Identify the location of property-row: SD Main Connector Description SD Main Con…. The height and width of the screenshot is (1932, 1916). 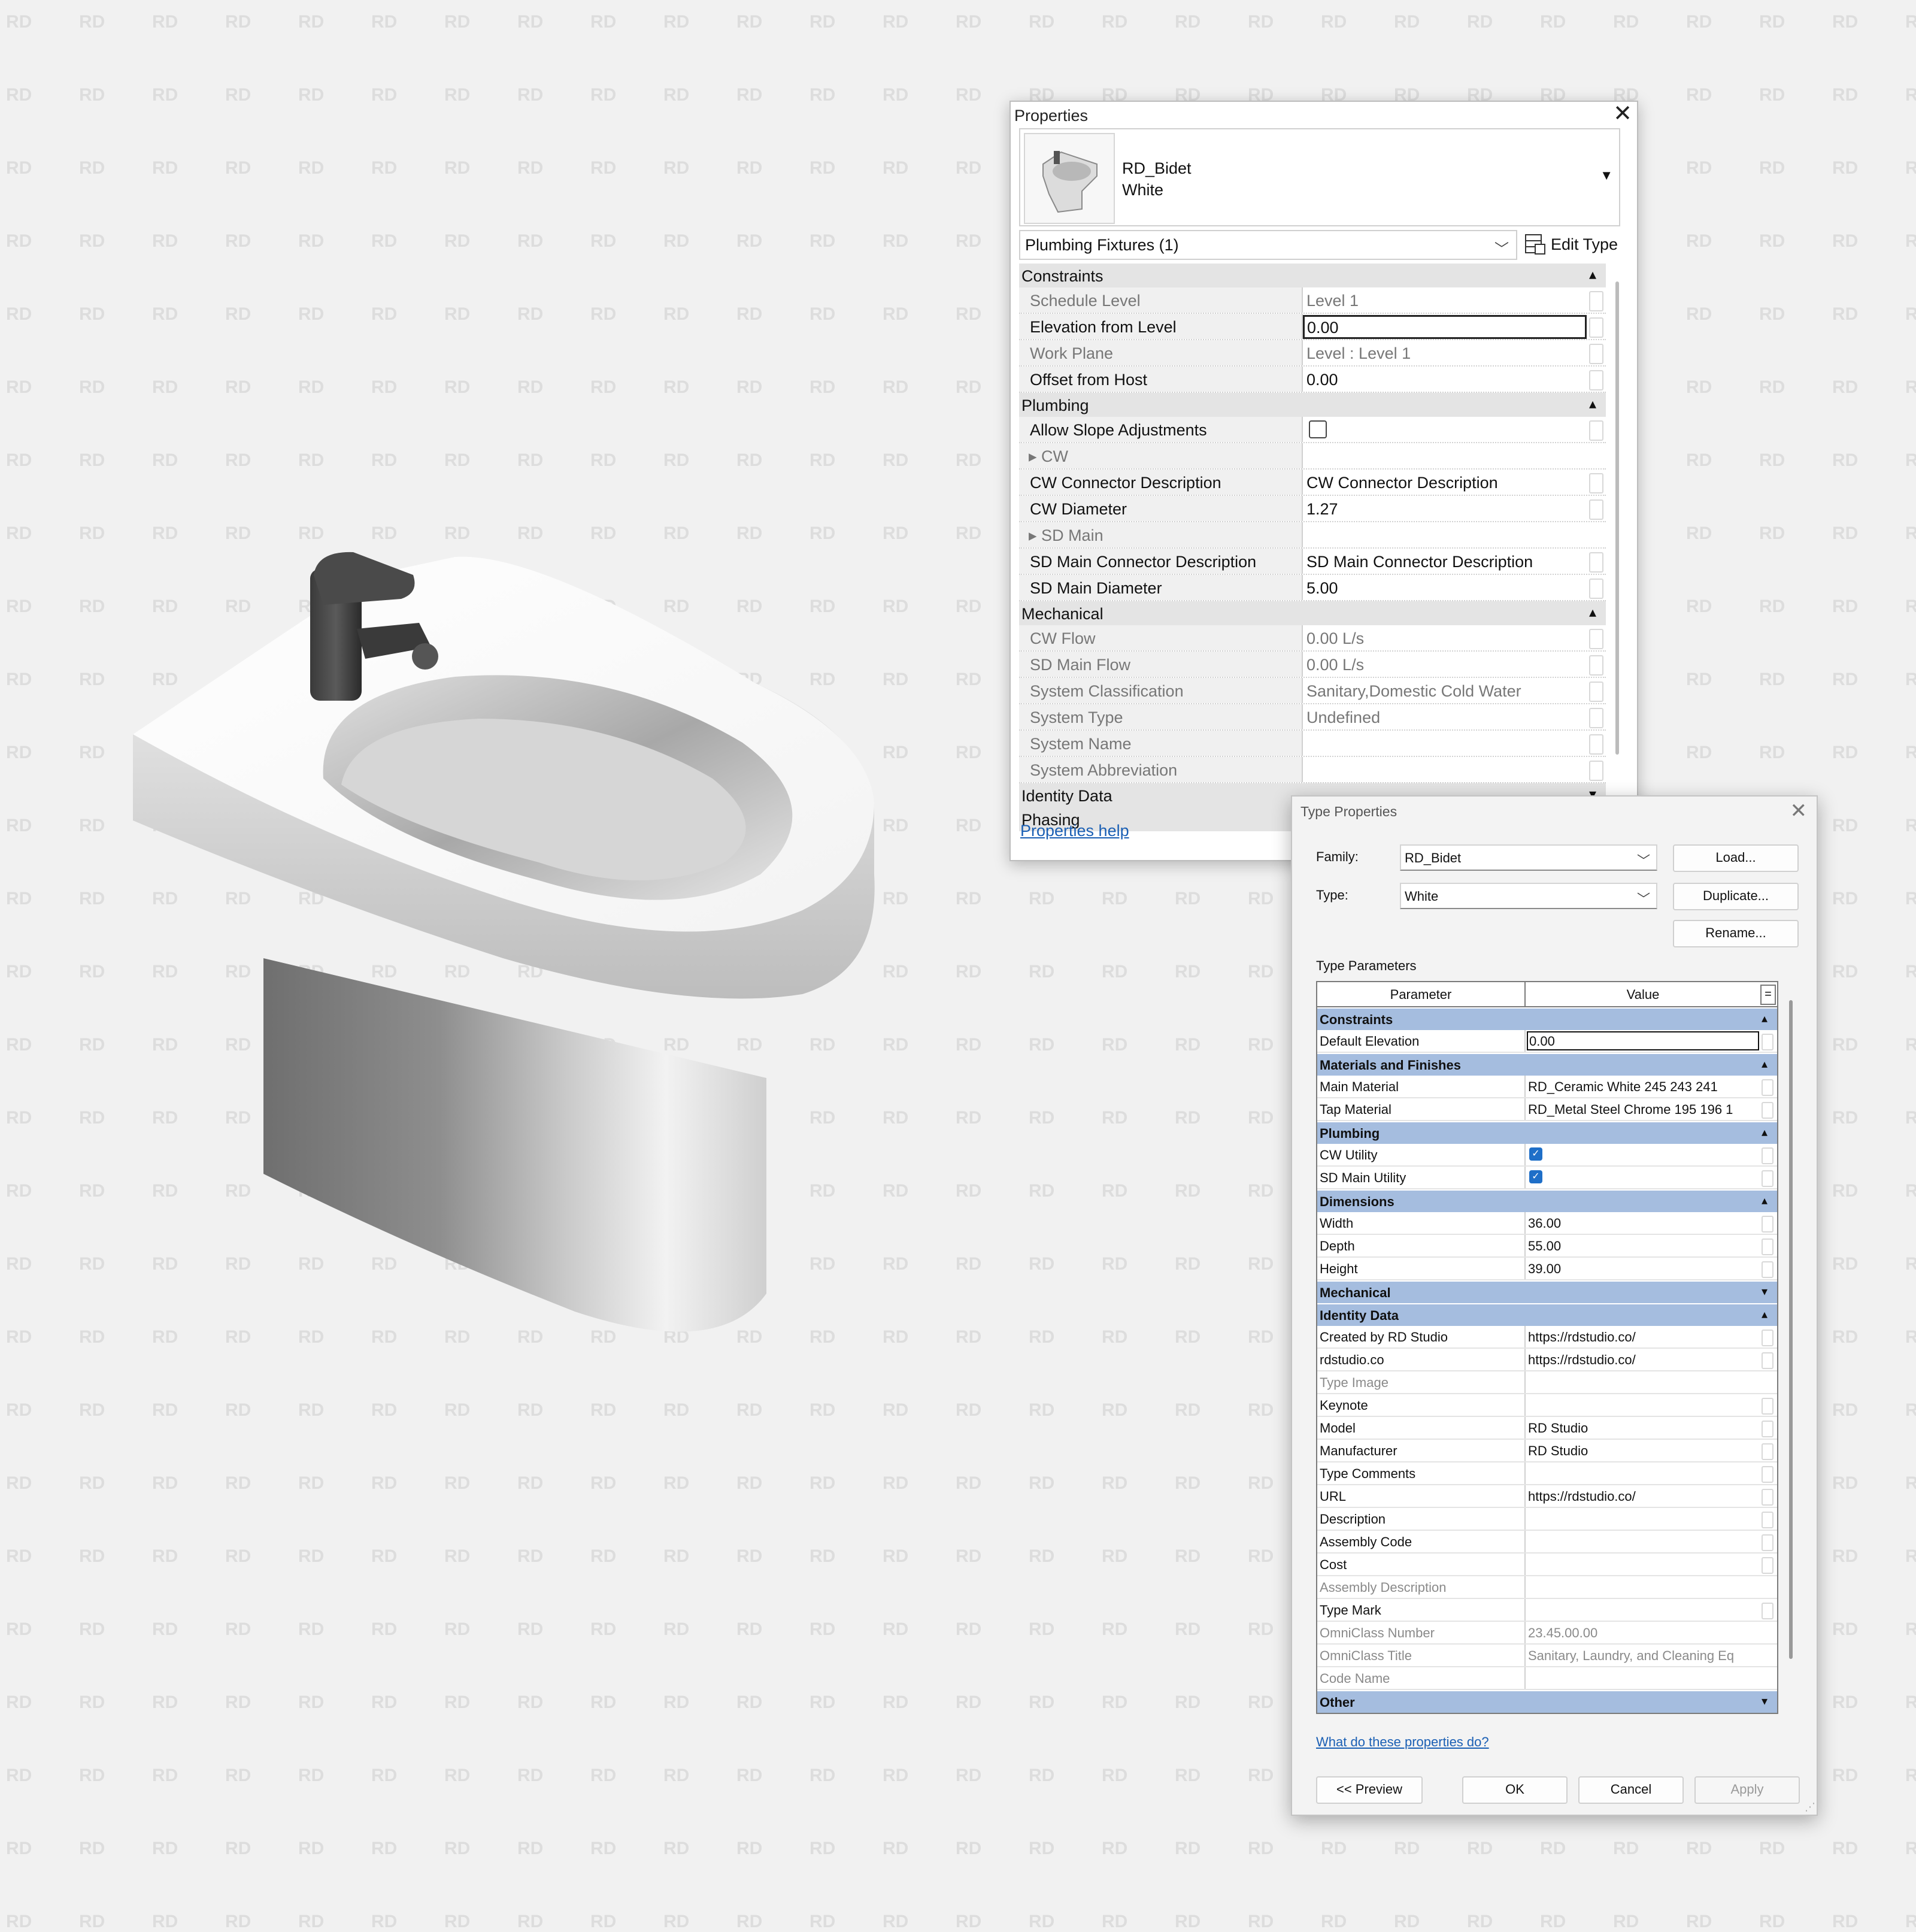
(1312, 562).